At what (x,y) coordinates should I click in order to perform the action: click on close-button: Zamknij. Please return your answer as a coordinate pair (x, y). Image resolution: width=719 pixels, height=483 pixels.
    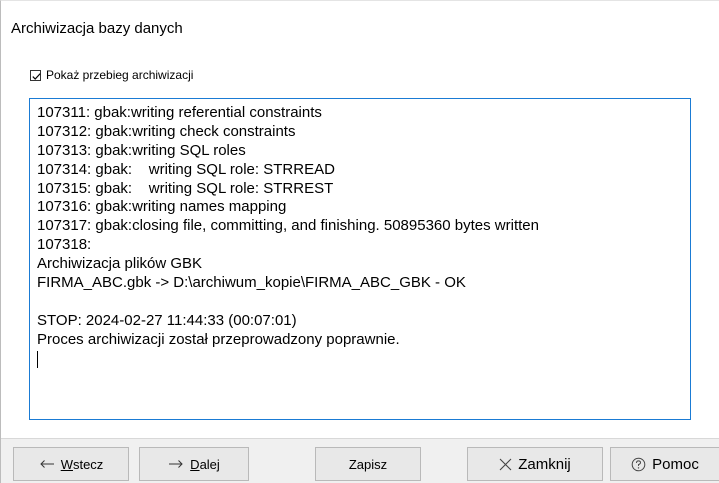
    Looking at the image, I should click on (535, 464).